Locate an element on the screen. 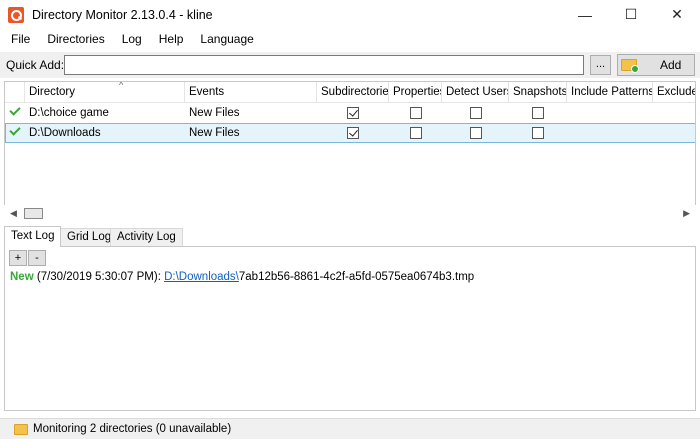  title-bar: Directory Monitor 2.13.0.4 - kline — ☐ ✕ is located at coordinates (350, 14).